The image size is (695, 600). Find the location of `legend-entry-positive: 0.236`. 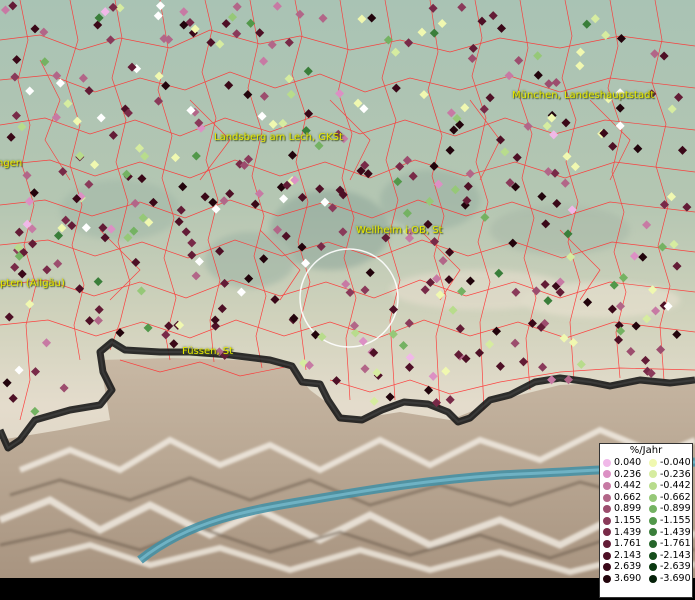

legend-entry-positive: 0.236 is located at coordinates (623, 475).